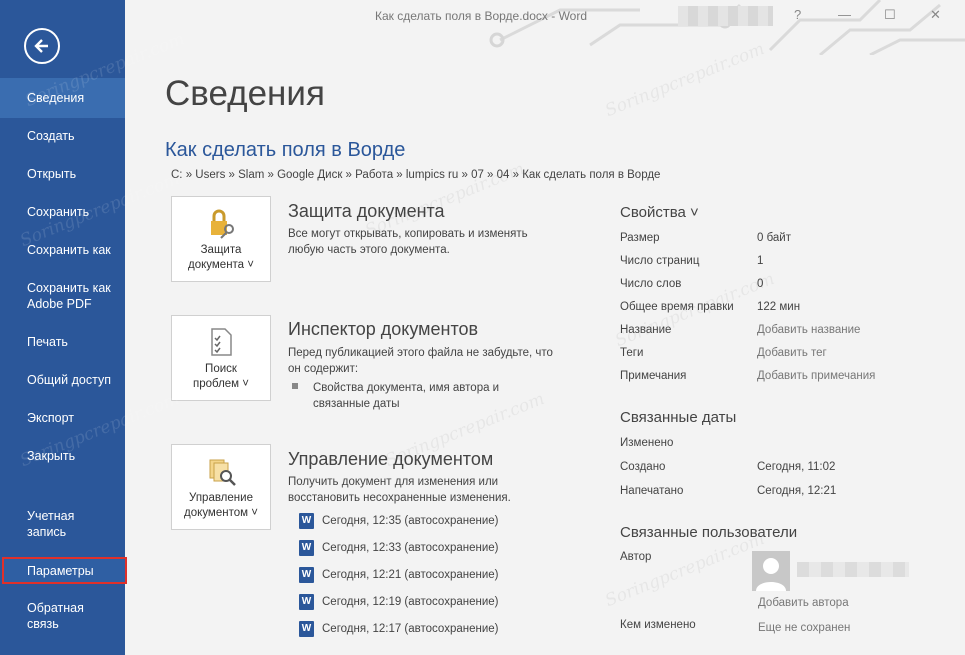 The image size is (965, 655). Describe the element at coordinates (678, 417) in the screenshot. I see `related-dates-header: Связанные даты` at that location.